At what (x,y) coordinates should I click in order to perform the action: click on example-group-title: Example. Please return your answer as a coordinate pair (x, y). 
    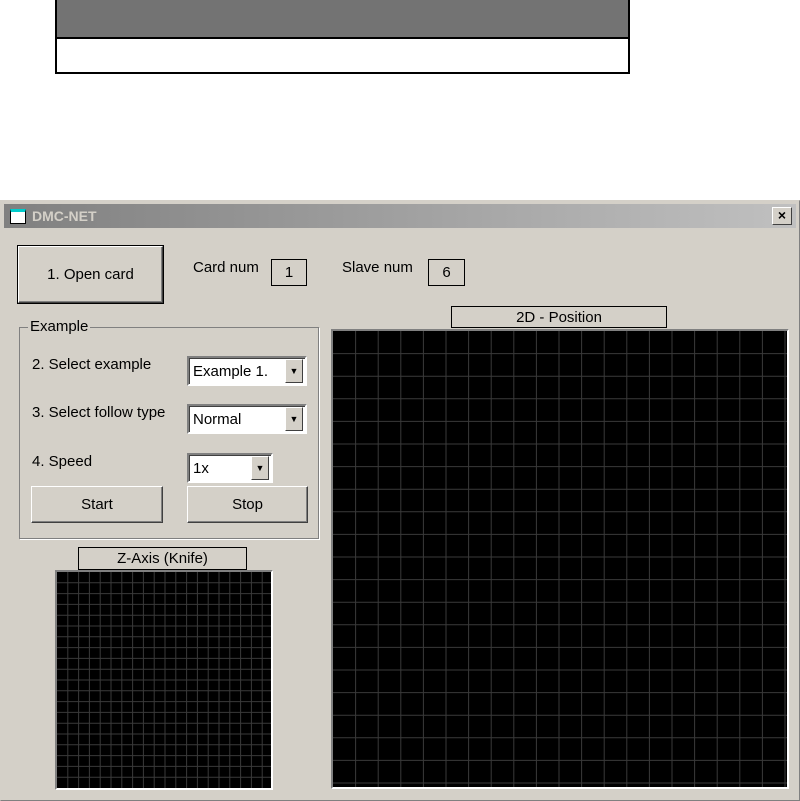
    Looking at the image, I should click on (59, 326).